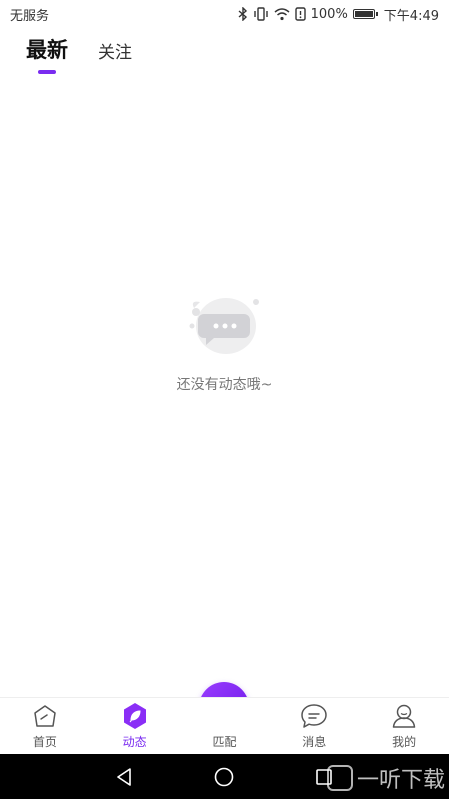 The image size is (449, 799). What do you see at coordinates (339, 778) in the screenshot?
I see `watermark-logo-icon` at bounding box center [339, 778].